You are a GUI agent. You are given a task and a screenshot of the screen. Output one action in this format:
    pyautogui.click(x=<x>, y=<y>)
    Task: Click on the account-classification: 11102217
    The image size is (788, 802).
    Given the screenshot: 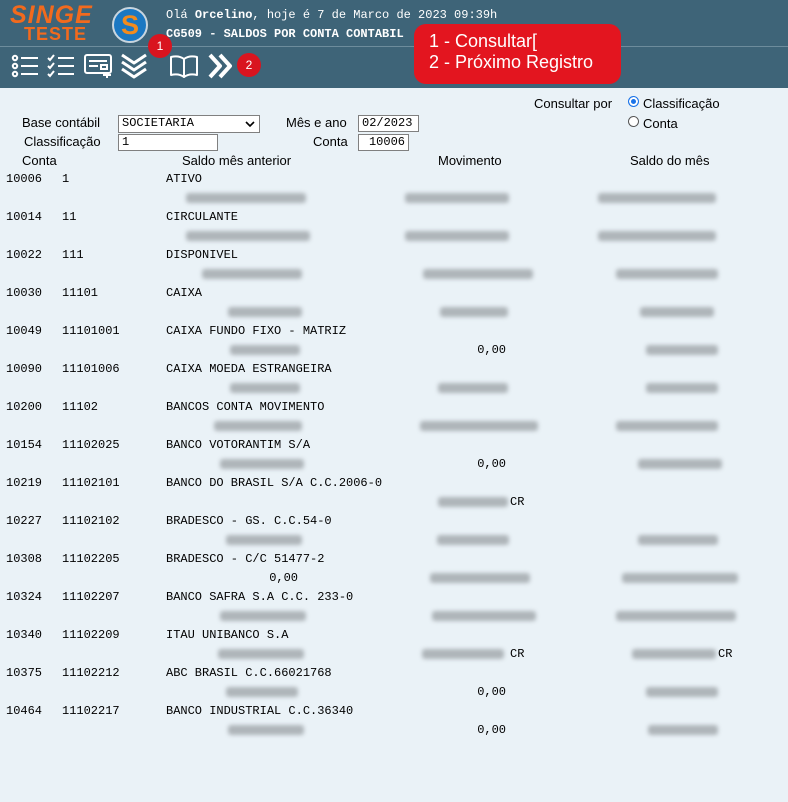 What is the action you would take?
    pyautogui.click(x=91, y=711)
    